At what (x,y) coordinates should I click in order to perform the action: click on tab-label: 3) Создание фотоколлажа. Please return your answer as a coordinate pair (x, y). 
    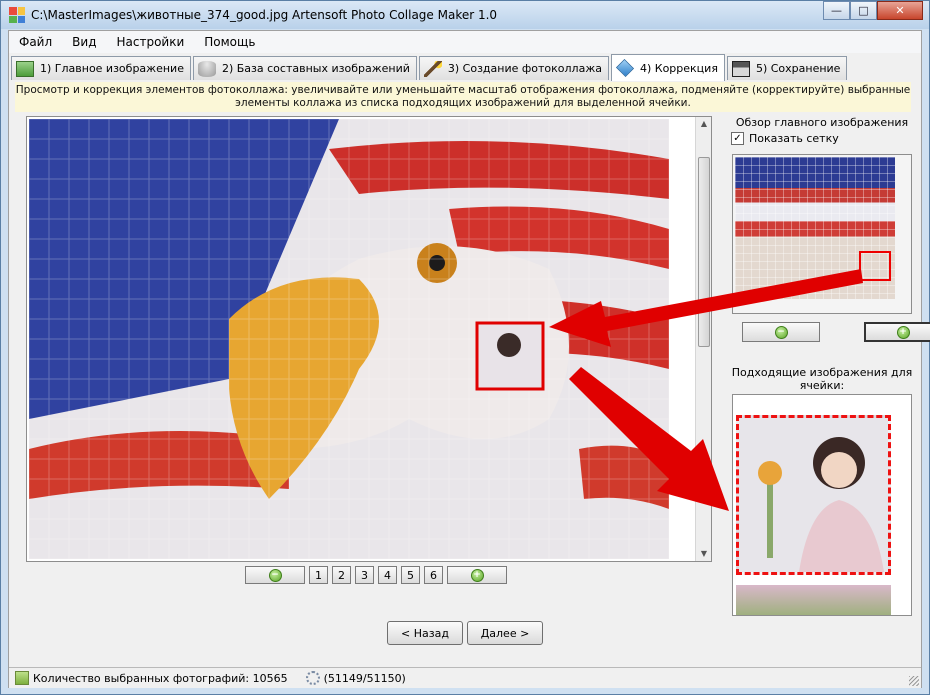
    Looking at the image, I should click on (524, 68).